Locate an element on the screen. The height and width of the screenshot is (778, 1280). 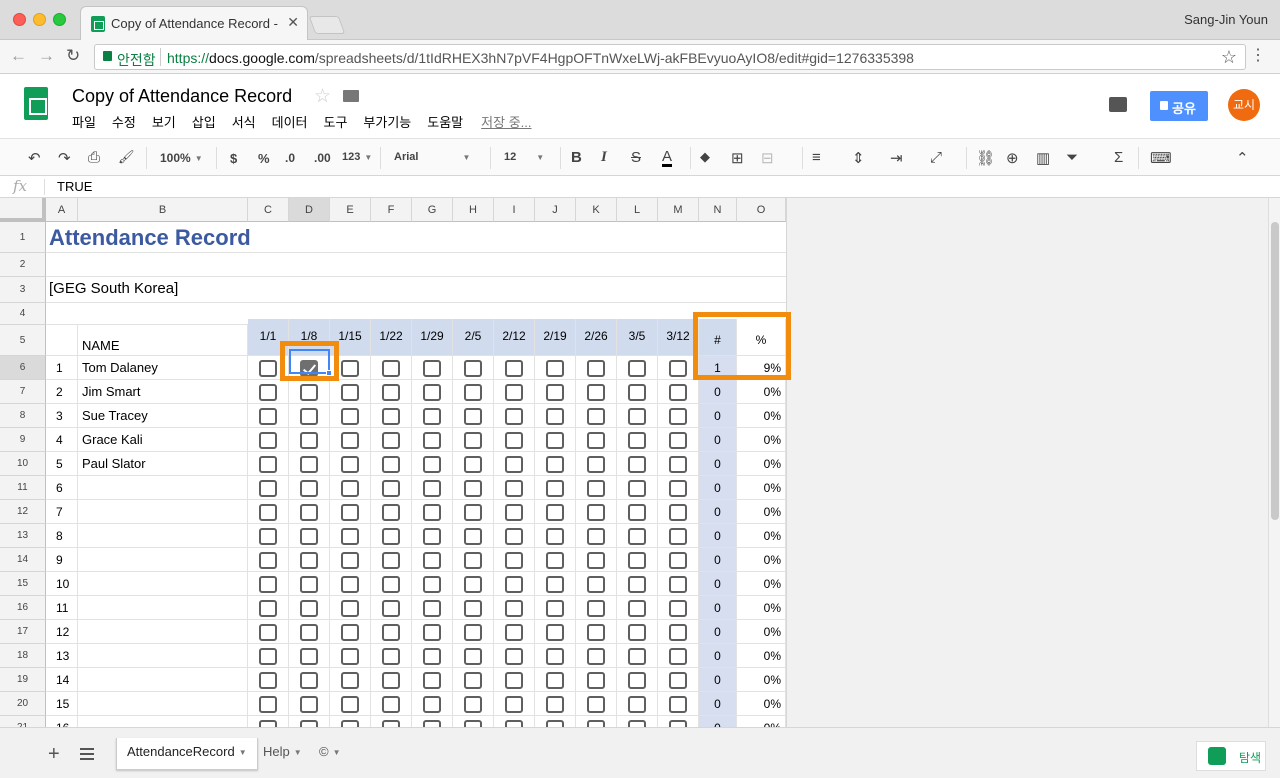
student-number: 2 is located at coordinates (62, 392).